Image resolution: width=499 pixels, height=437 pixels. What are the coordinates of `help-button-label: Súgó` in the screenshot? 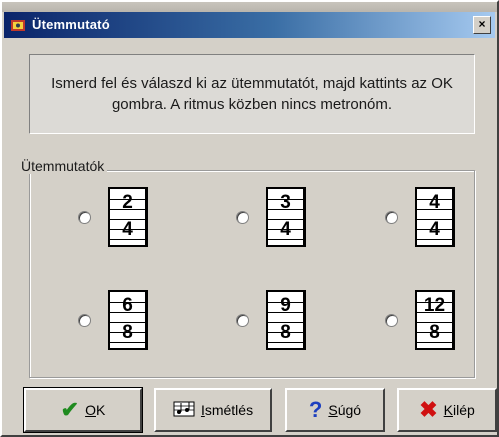 It's located at (345, 410).